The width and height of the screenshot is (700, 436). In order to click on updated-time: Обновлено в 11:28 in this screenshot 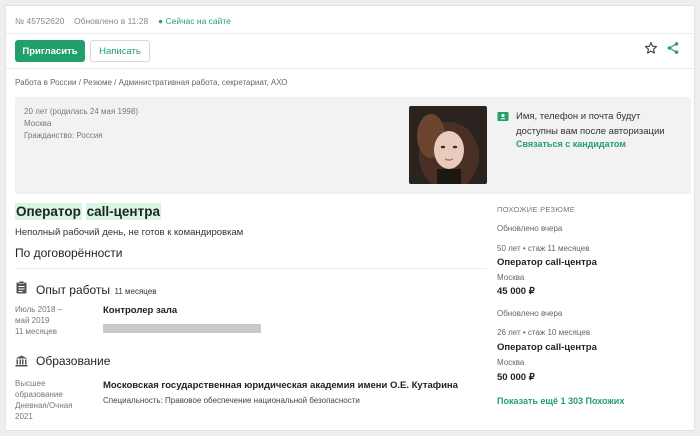, I will do `click(111, 21)`.